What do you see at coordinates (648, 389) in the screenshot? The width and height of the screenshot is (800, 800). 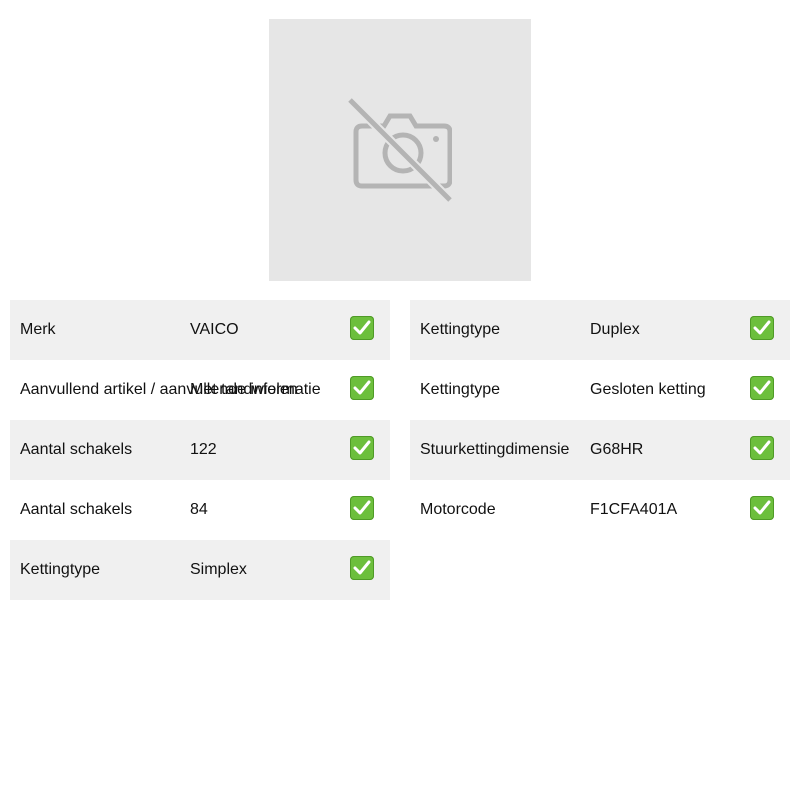 I see `spec-value: Gesloten ketting` at bounding box center [648, 389].